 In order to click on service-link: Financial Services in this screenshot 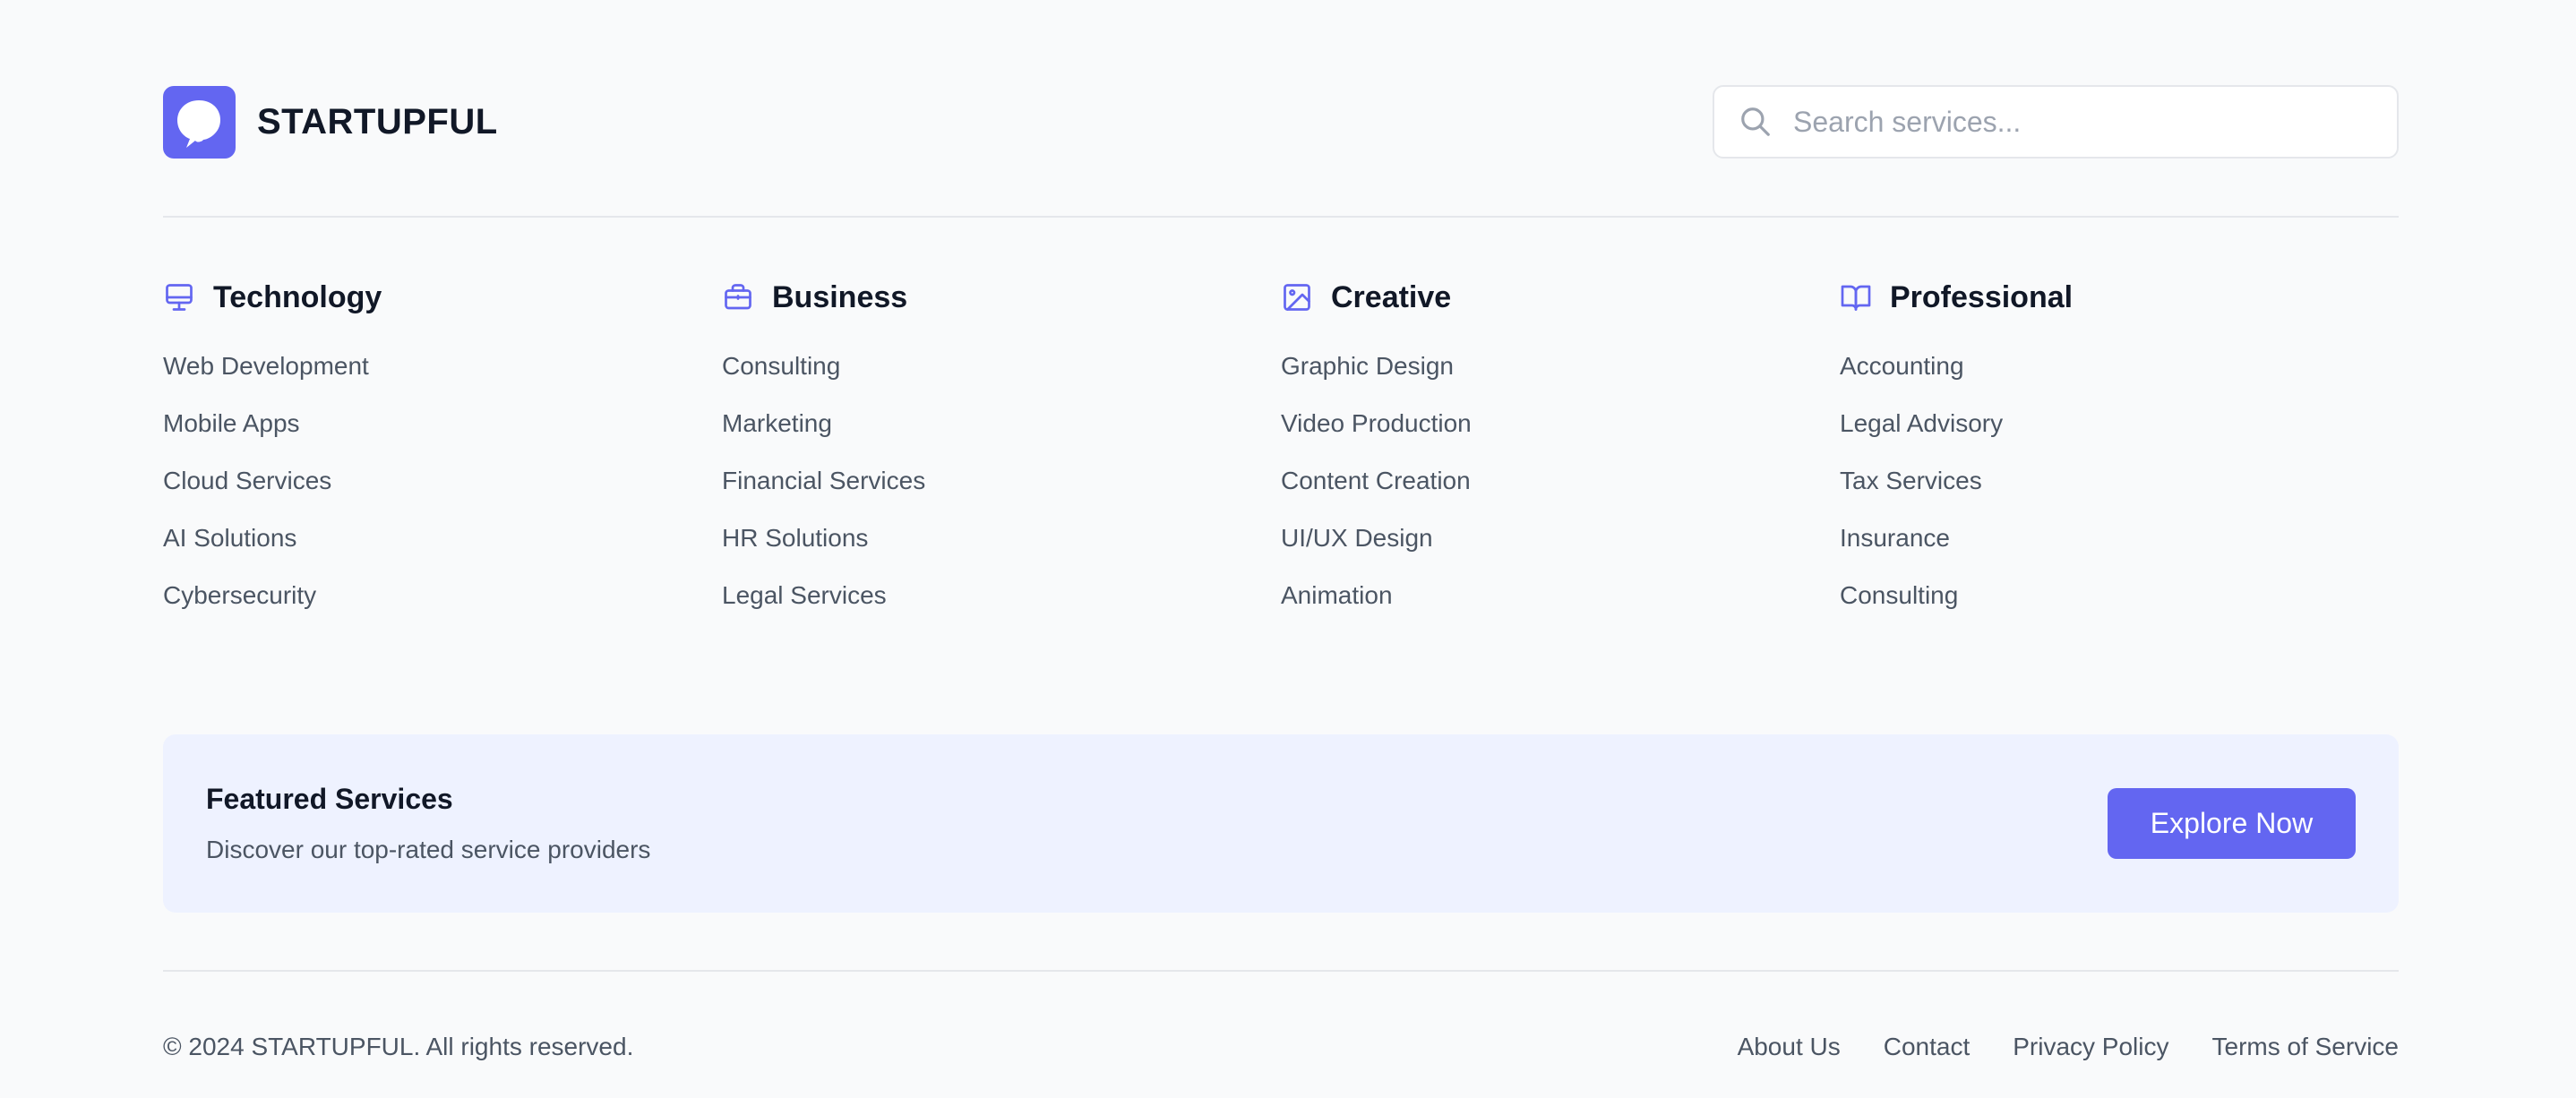, I will do `click(823, 481)`.